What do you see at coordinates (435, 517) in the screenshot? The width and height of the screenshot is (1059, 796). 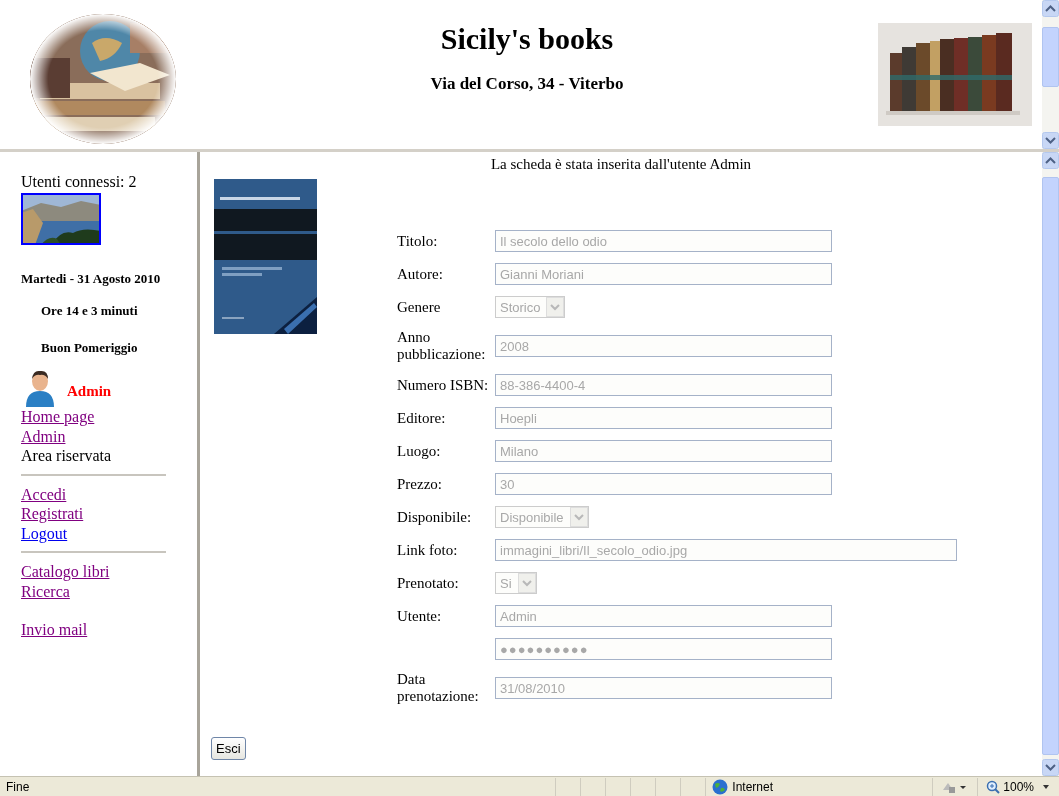 I see `field-label: Disponibile:` at bounding box center [435, 517].